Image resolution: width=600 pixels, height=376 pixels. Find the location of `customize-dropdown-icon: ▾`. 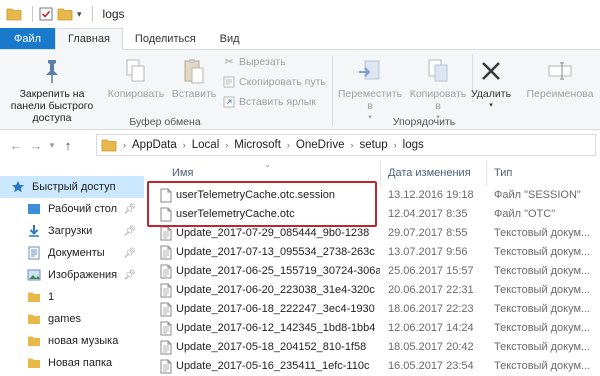

customize-dropdown-icon: ▾ is located at coordinates (79, 14).